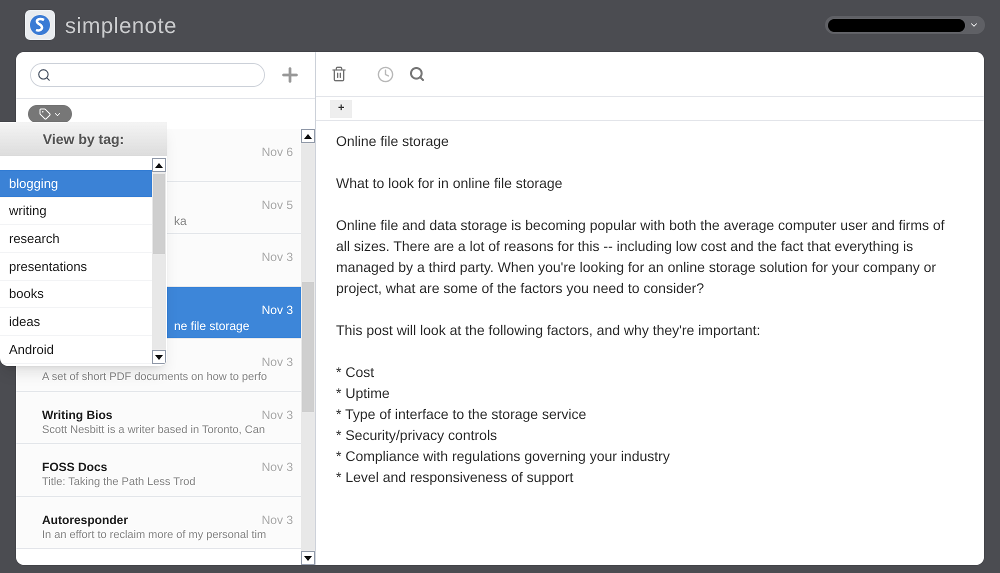 The height and width of the screenshot is (573, 1000). What do you see at coordinates (641, 257) in the screenshot?
I see `note-text: Online file and data storage is becoming popular with both the average computer user and firms of all sizes. There are a lot of reasons for this -- including low cost and the fact that everything is managed by a third party. When you're looking for an online storage solution for your company or project, what are some of the factors you need to consider?` at bounding box center [641, 257].